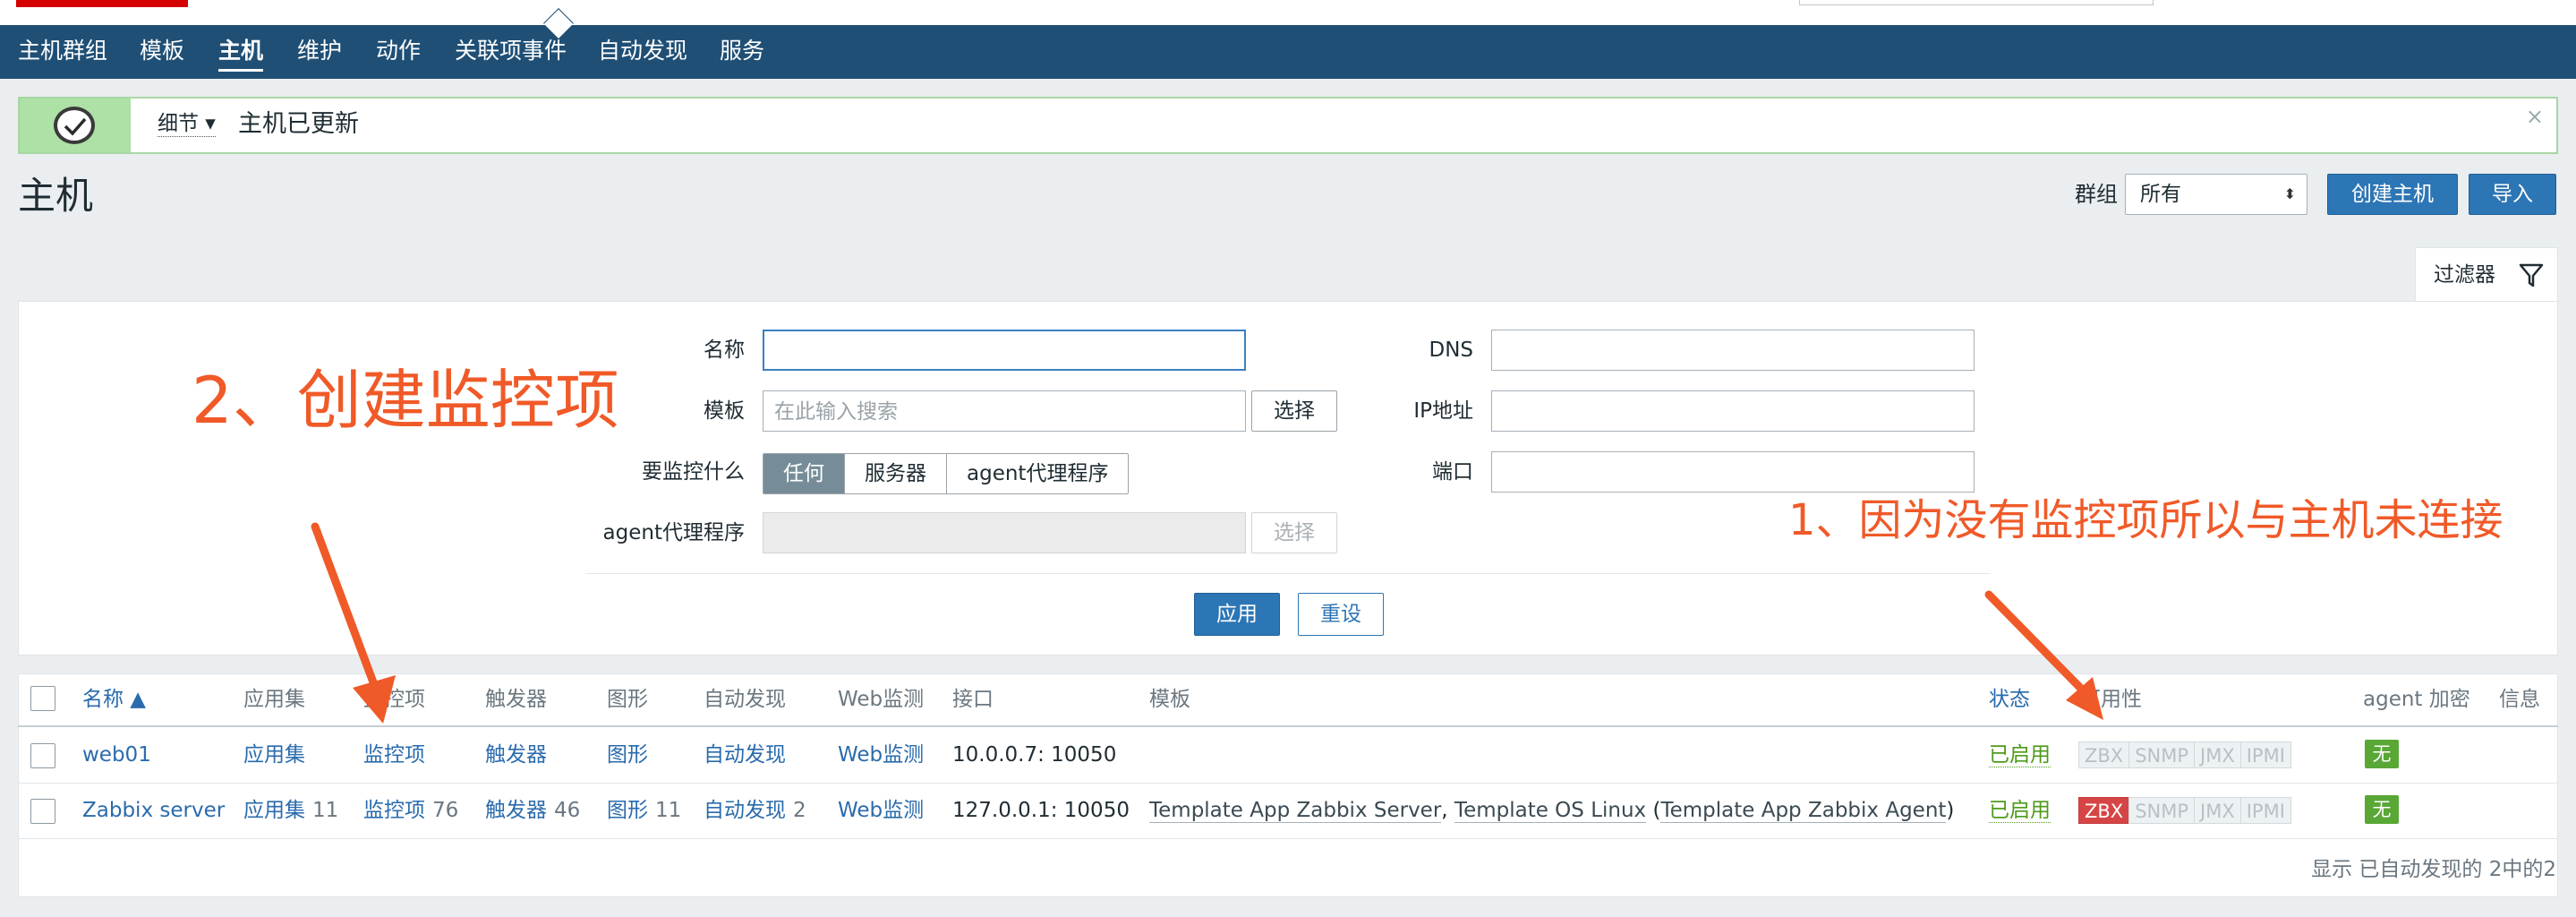 The height and width of the screenshot is (917, 2576). What do you see at coordinates (353, 623) in the screenshot?
I see `annotation-arrow-items` at bounding box center [353, 623].